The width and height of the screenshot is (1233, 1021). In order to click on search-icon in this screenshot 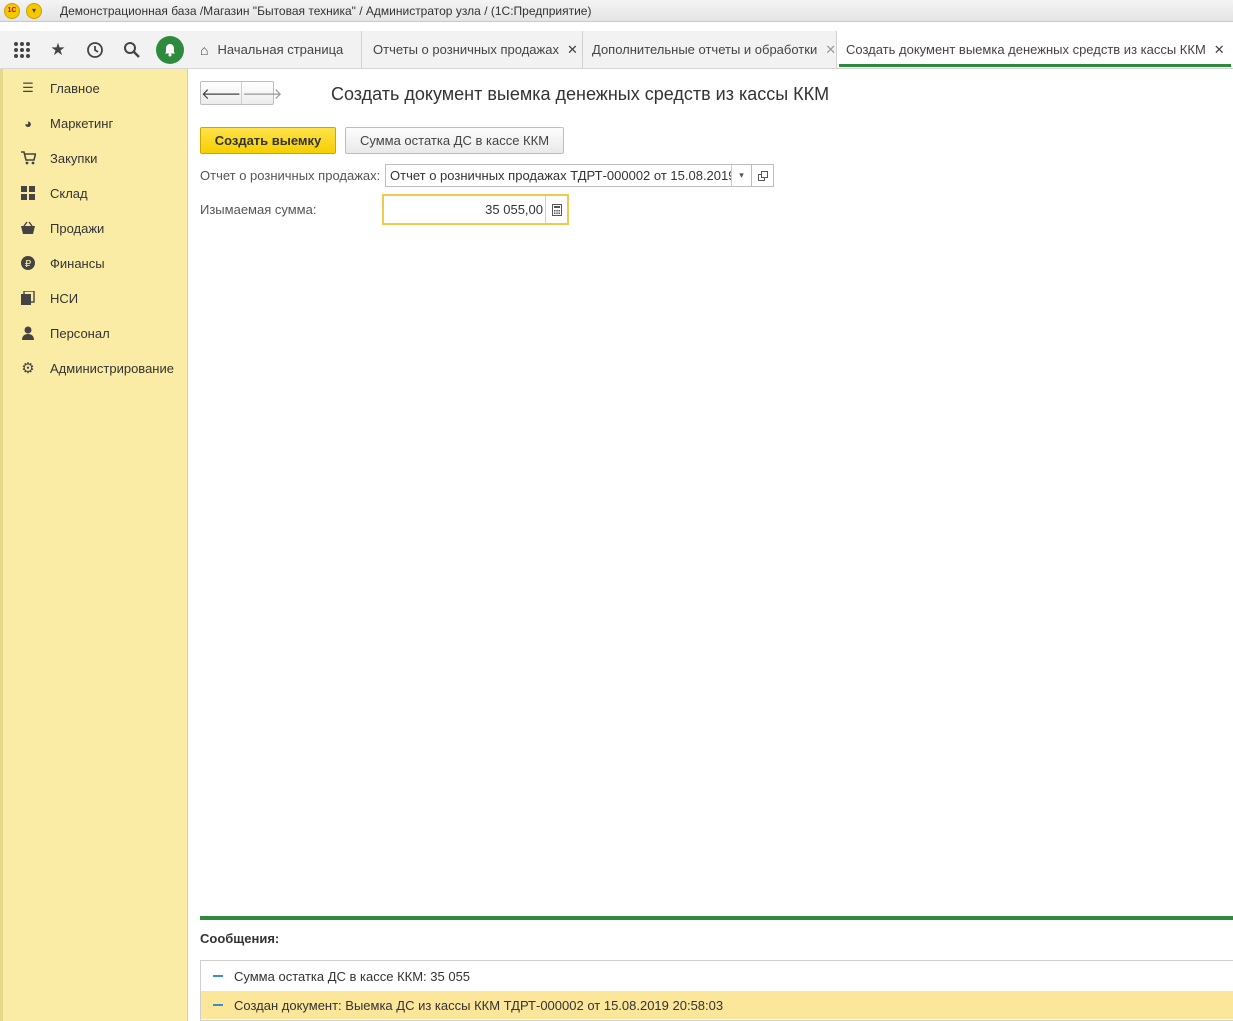, I will do `click(132, 50)`.